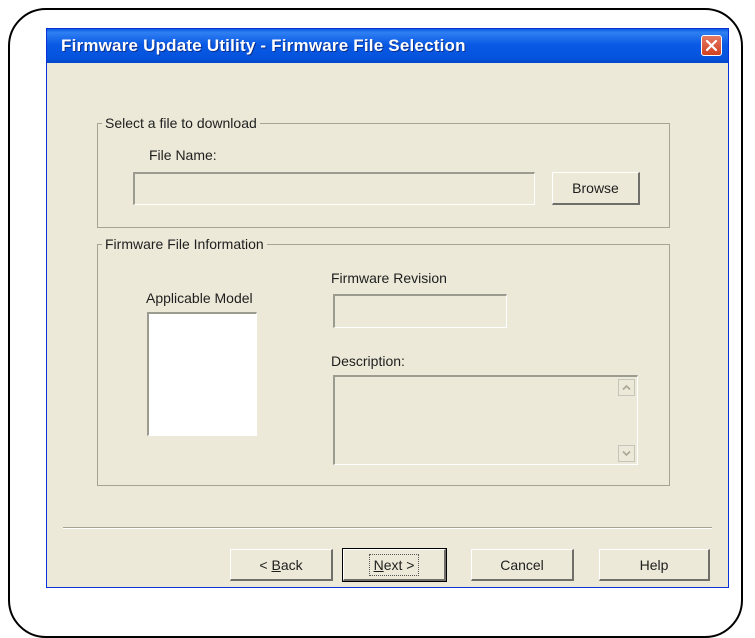  Describe the element at coordinates (420, 311) in the screenshot. I see `firmware-revision-field` at that location.